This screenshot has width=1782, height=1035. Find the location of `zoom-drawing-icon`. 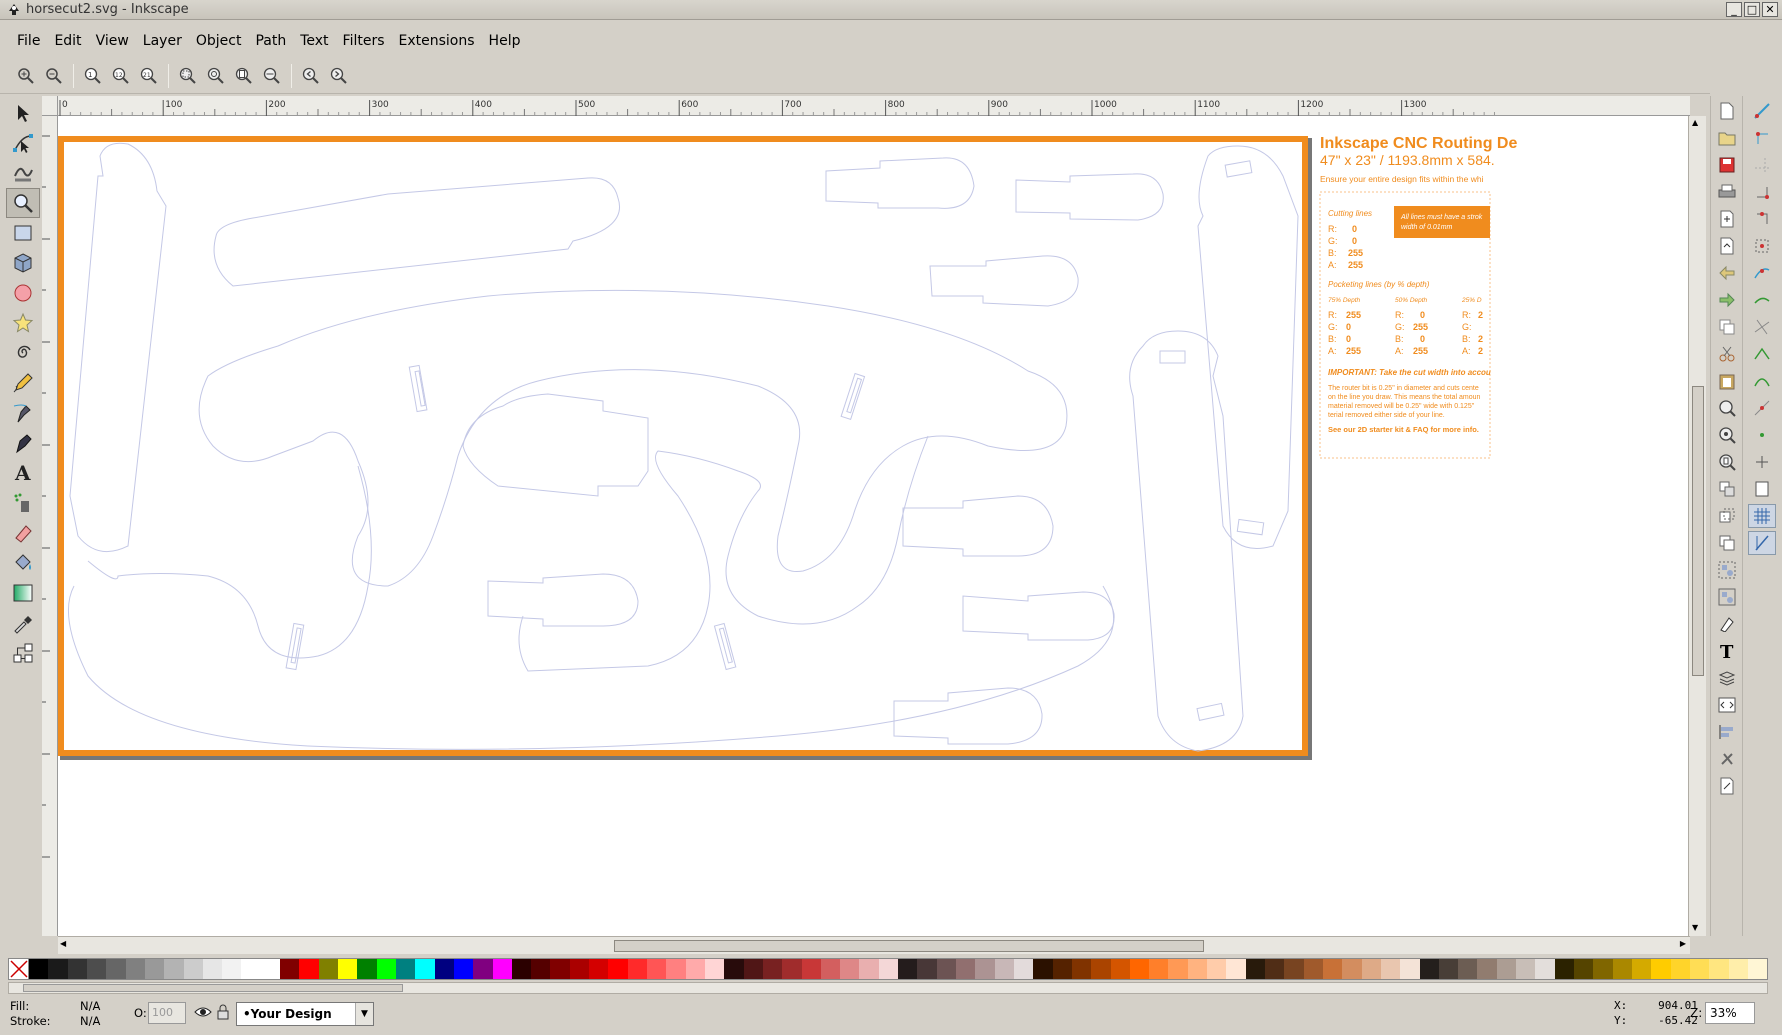

zoom-drawing-icon is located at coordinates (216, 76).